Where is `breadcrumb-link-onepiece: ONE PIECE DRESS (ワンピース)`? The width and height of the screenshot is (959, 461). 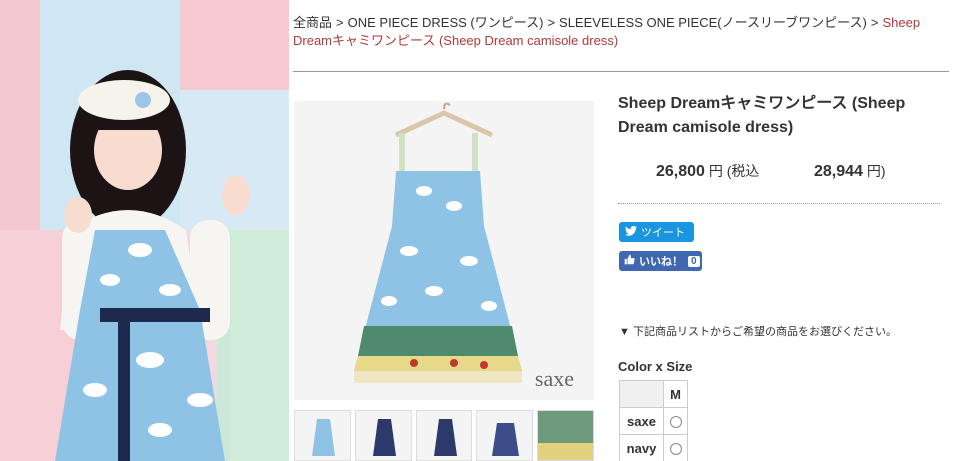
breadcrumb-link-onepiece: ONE PIECE DRESS (ワンピース) is located at coordinates (446, 22).